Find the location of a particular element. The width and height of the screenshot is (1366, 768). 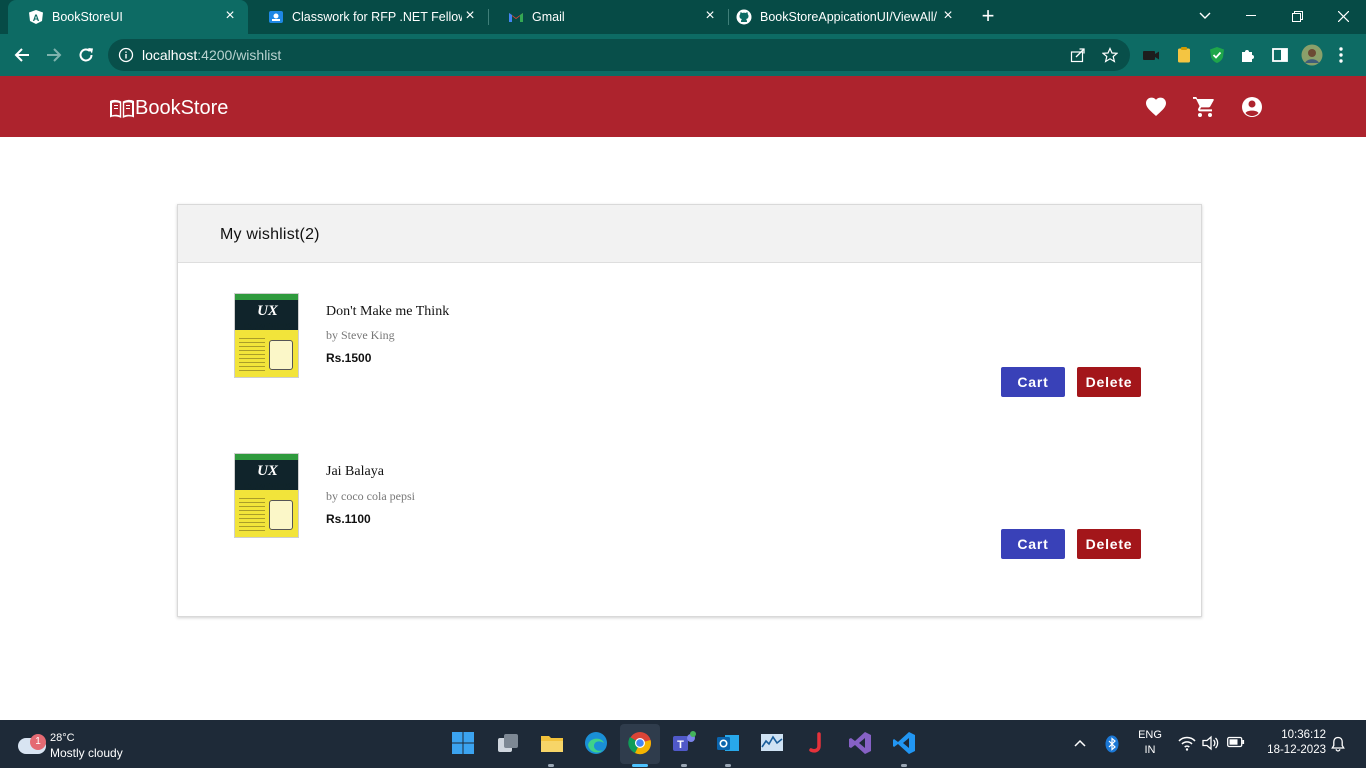

tab-classwork: Classwork for RFP .NET Fellowsh × is located at coordinates (368, 17).